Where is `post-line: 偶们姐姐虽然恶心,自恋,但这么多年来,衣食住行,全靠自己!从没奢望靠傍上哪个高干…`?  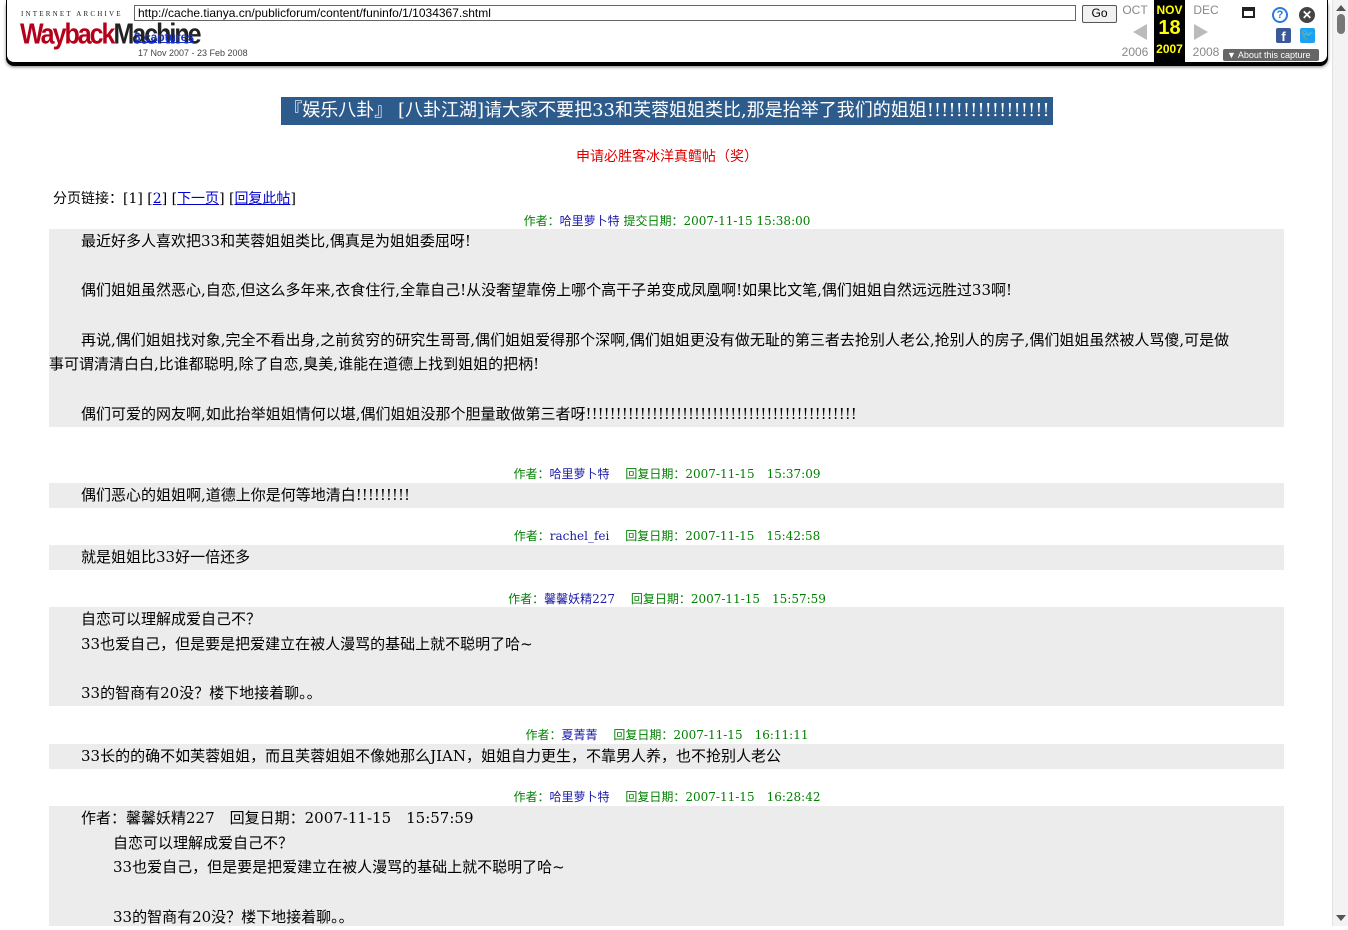
post-line: 偶们姐姐虽然恶心,自恋,但这么多年来,衣食住行,全靠自己!从没奢望靠傍上哪个高干… is located at coordinates (547, 290).